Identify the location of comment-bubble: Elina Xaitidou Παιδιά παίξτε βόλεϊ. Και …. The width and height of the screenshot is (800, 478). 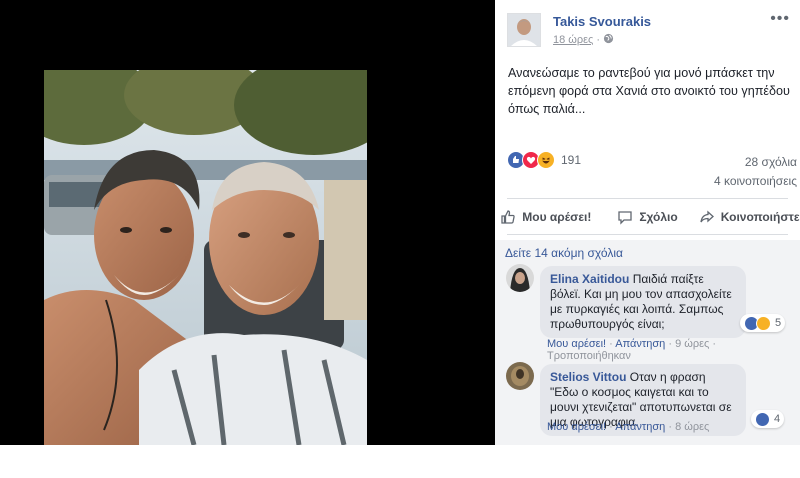
(643, 302).